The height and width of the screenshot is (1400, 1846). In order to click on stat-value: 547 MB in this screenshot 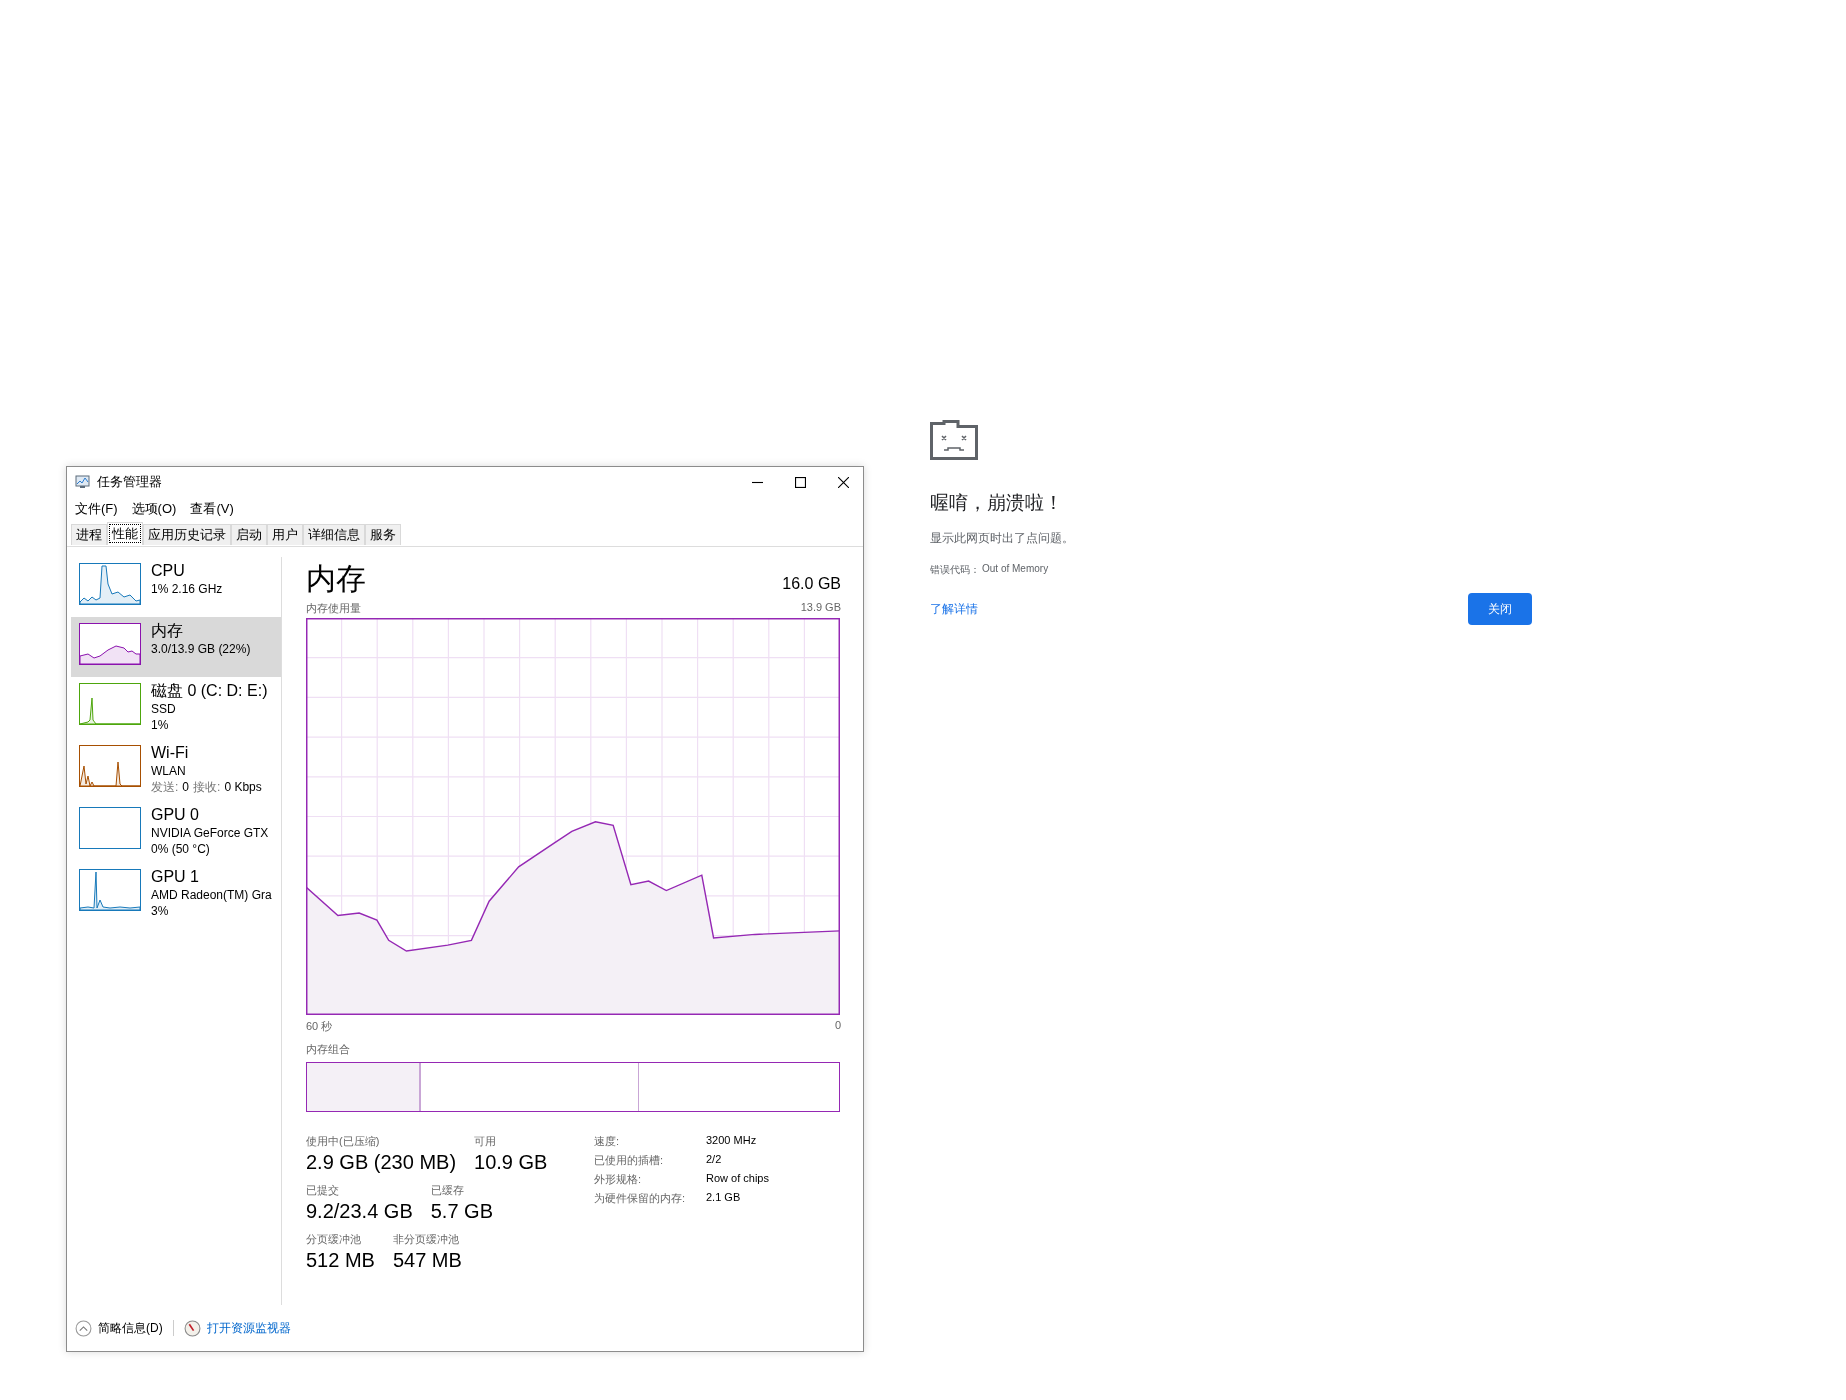, I will do `click(427, 1260)`.